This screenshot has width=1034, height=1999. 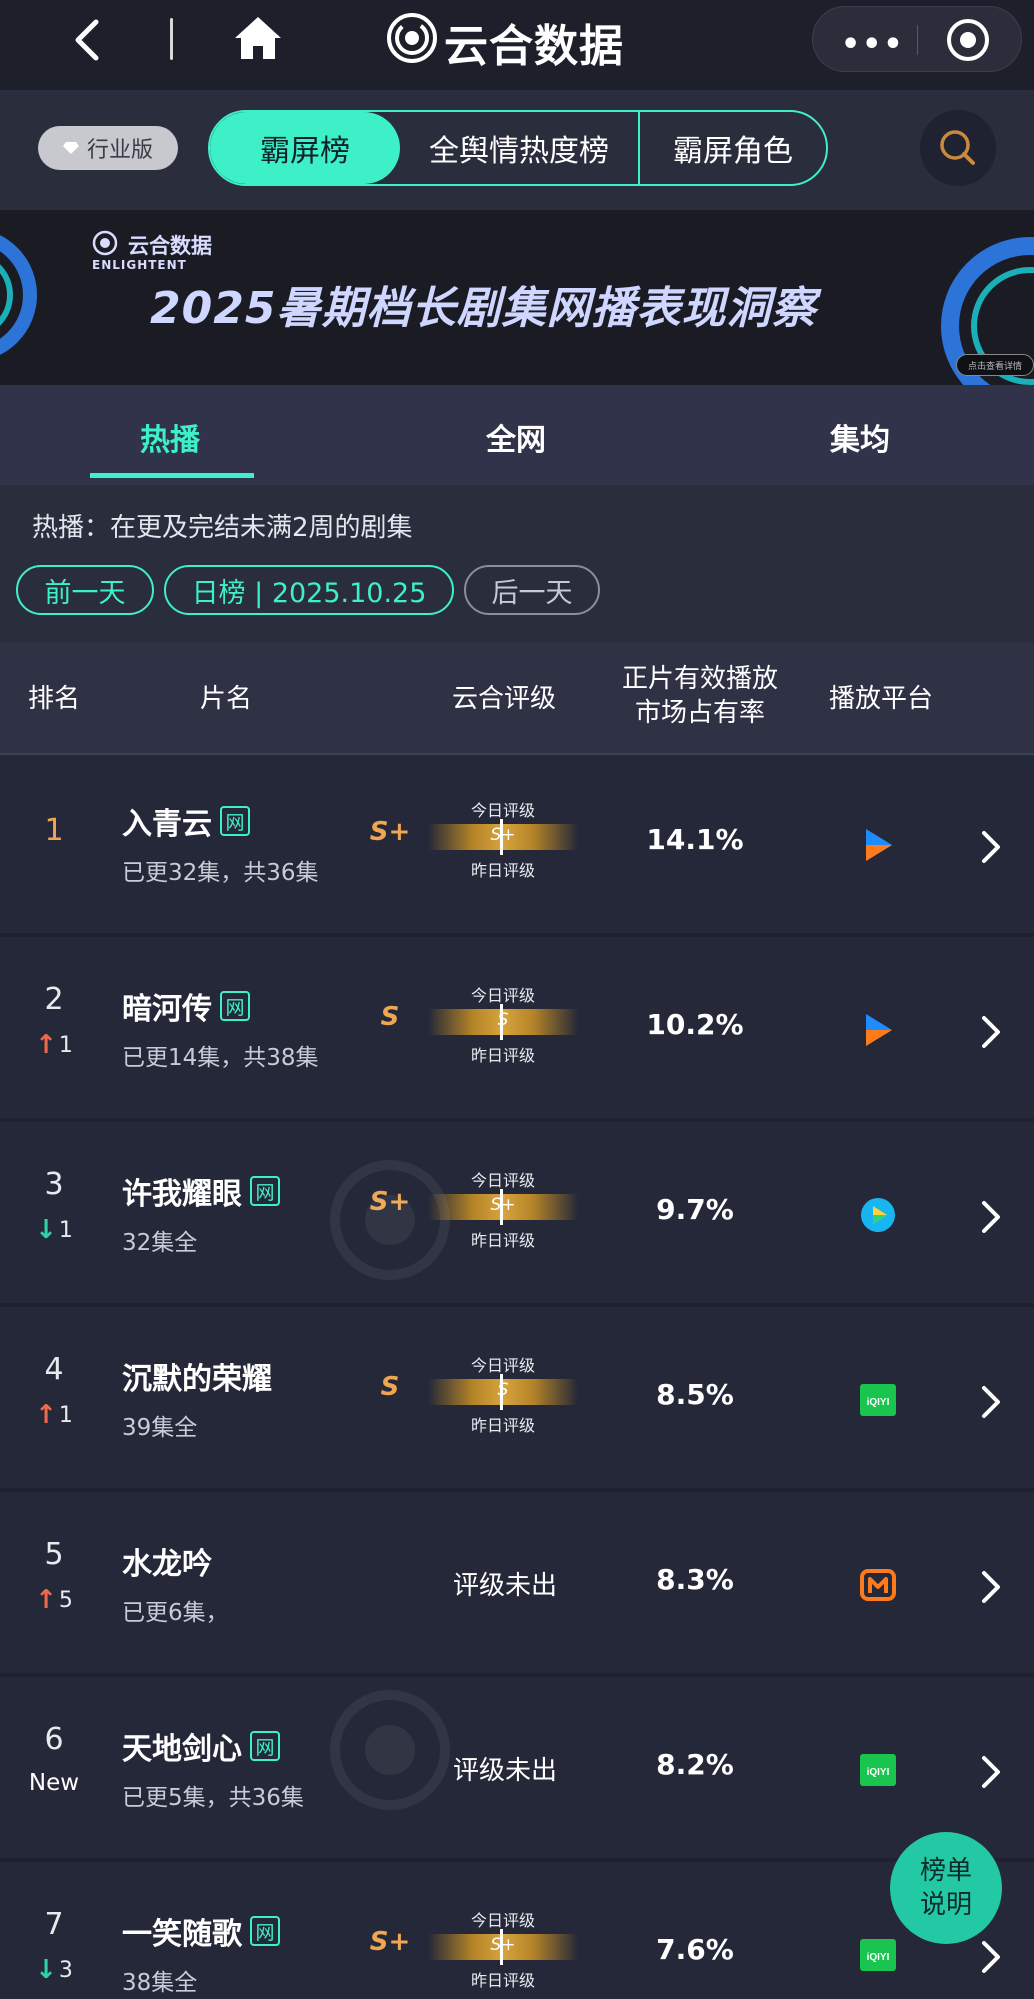 I want to click on table-row: 6 New 天地剑心网已更5集，共36集 评级未出 8.2% iQIYI, so click(x=517, y=1772).